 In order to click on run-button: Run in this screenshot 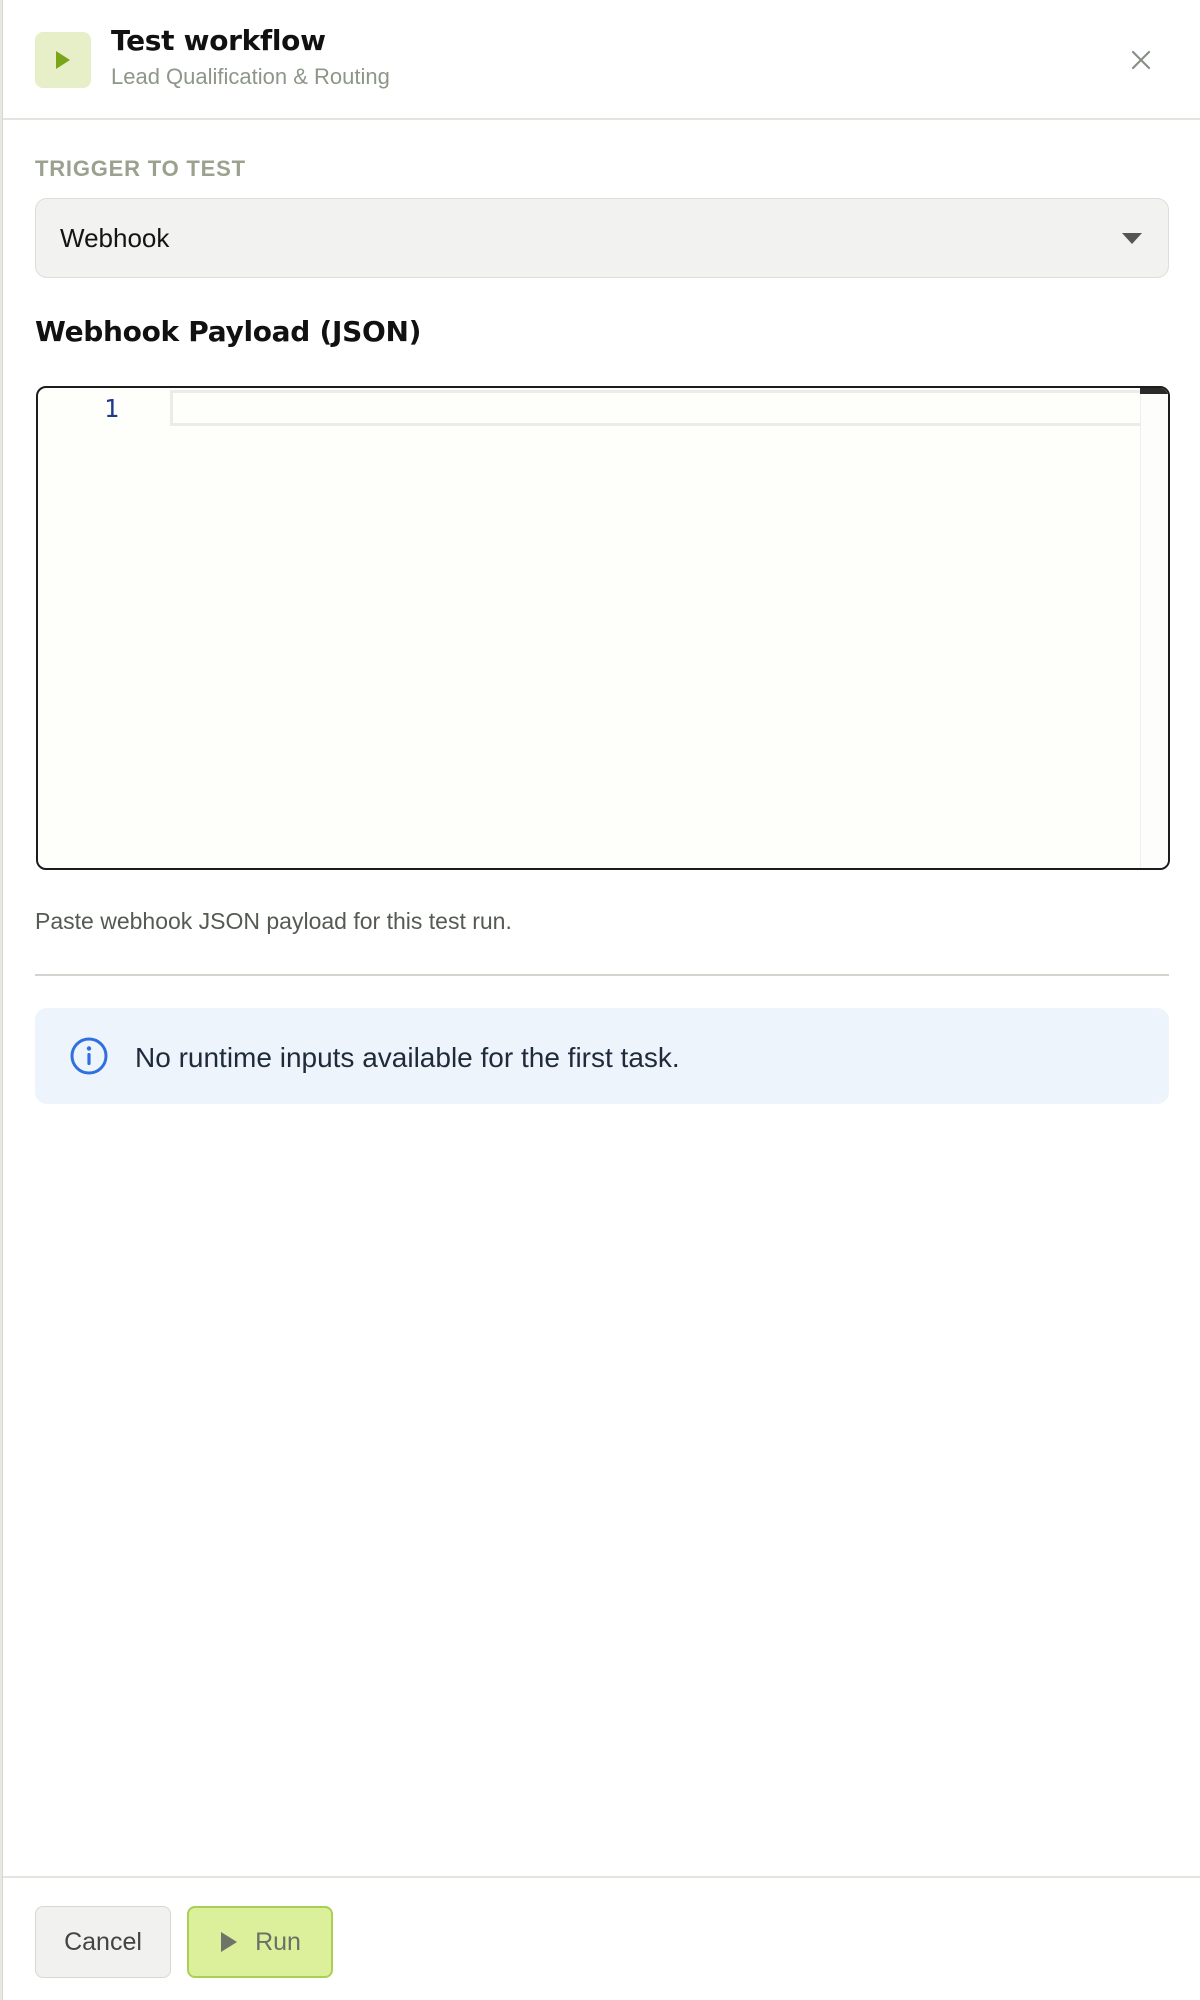, I will do `click(260, 1942)`.